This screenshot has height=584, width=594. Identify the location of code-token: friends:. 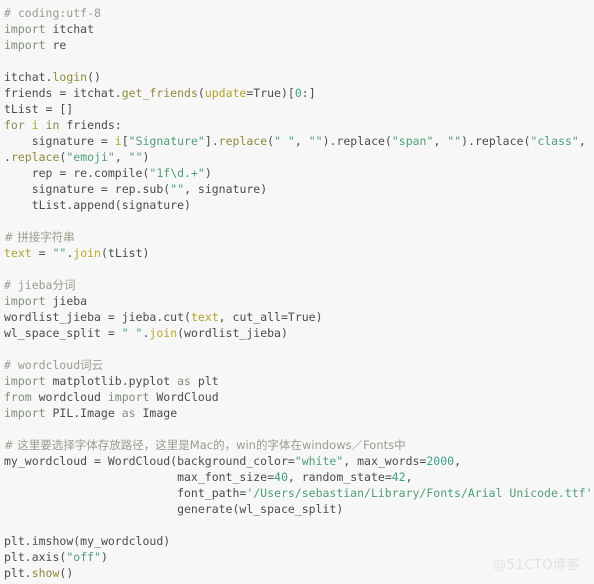
(90, 125).